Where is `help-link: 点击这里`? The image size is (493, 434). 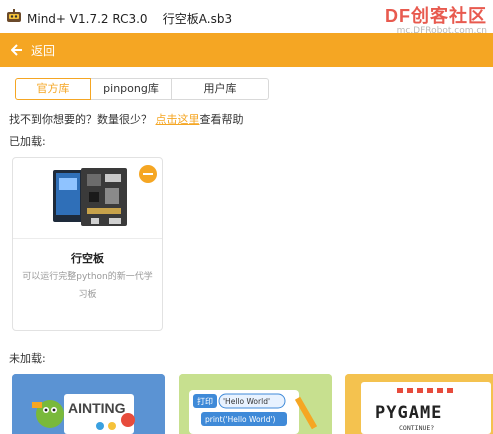 help-link: 点击这里 is located at coordinates (178, 119).